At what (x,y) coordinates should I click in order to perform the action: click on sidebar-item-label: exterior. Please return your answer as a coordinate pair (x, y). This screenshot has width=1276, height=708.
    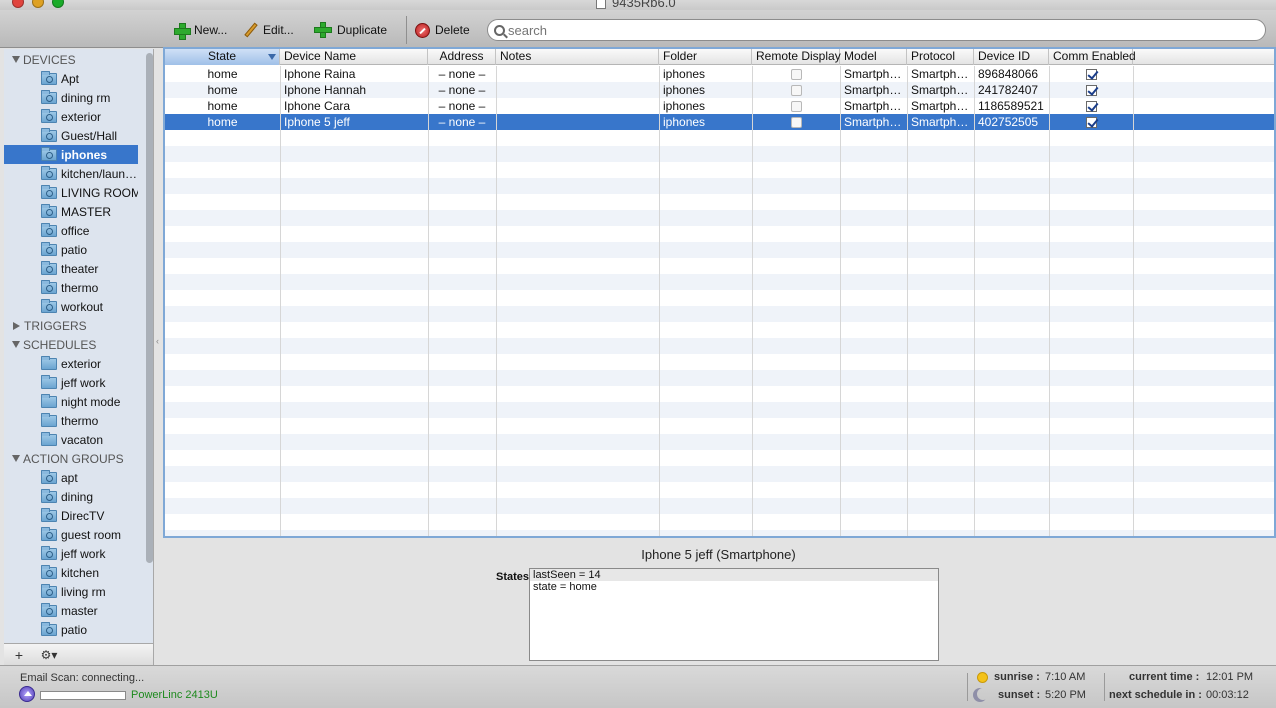
    Looking at the image, I should click on (81, 363).